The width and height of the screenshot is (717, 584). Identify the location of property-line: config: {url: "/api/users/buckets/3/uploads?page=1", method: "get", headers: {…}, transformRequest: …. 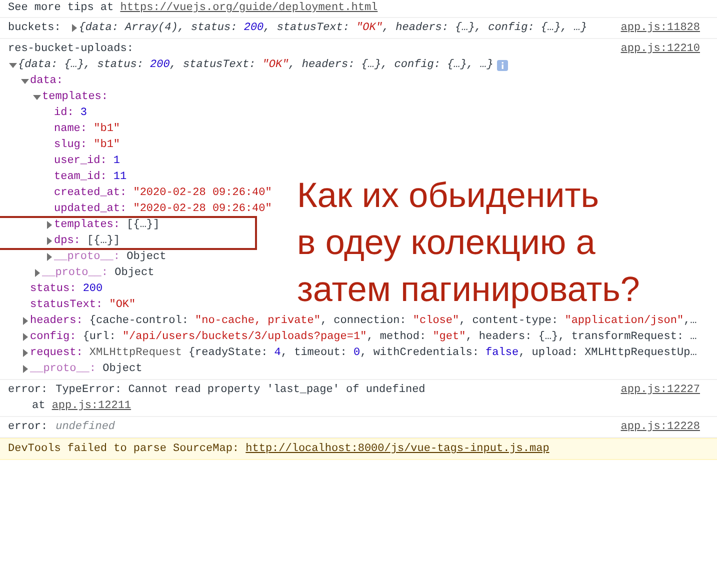
(363, 337).